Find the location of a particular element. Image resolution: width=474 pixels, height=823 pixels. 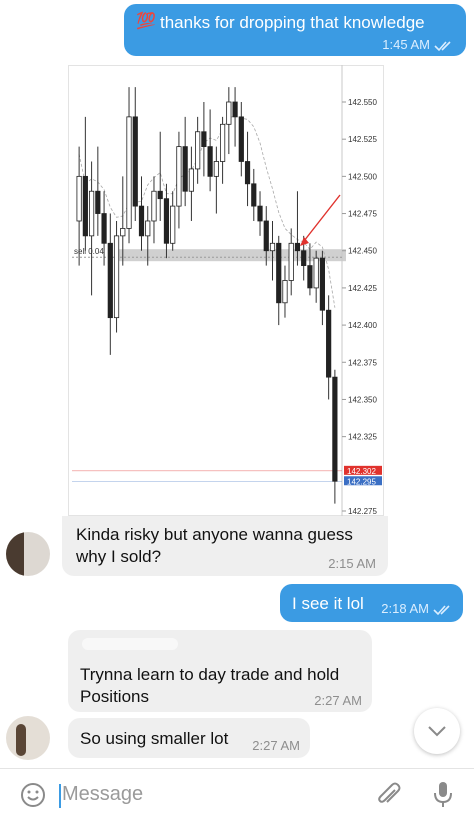

y-tick-label: 142.425 is located at coordinates (362, 288).